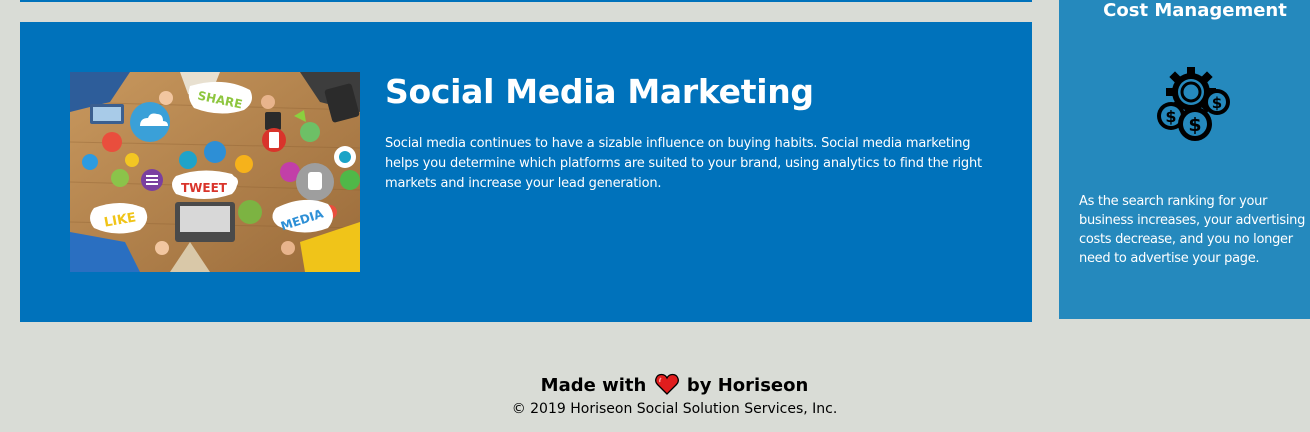 The image size is (1310, 432). Describe the element at coordinates (1195, 10) in the screenshot. I see `benefit-title: Cost Management` at that location.